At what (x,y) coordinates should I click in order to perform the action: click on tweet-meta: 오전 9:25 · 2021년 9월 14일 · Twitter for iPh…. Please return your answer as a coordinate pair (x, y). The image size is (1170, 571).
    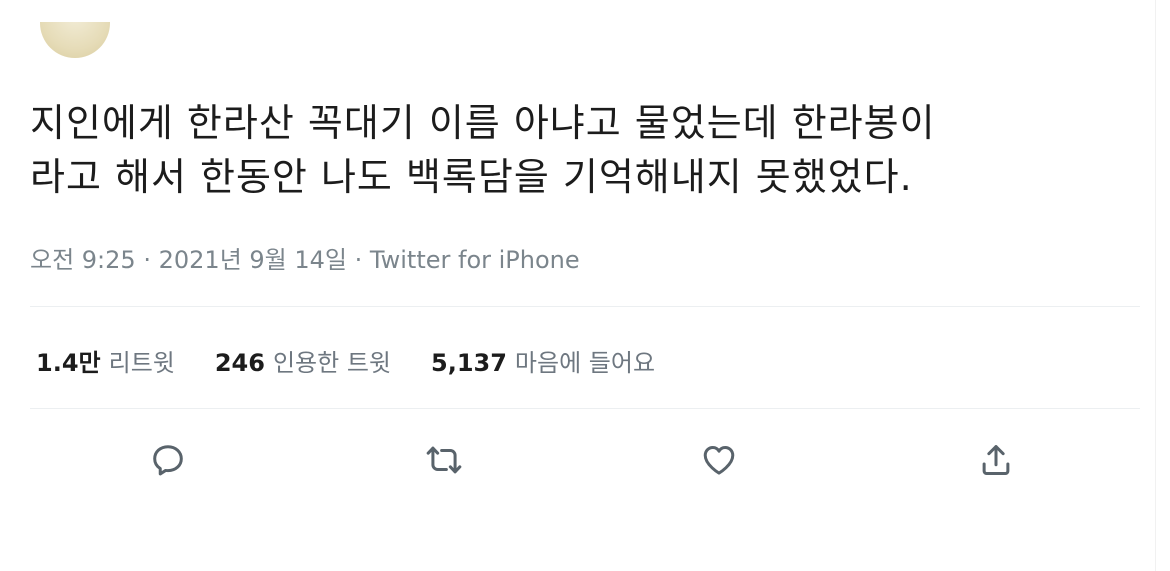
    Looking at the image, I should click on (305, 257).